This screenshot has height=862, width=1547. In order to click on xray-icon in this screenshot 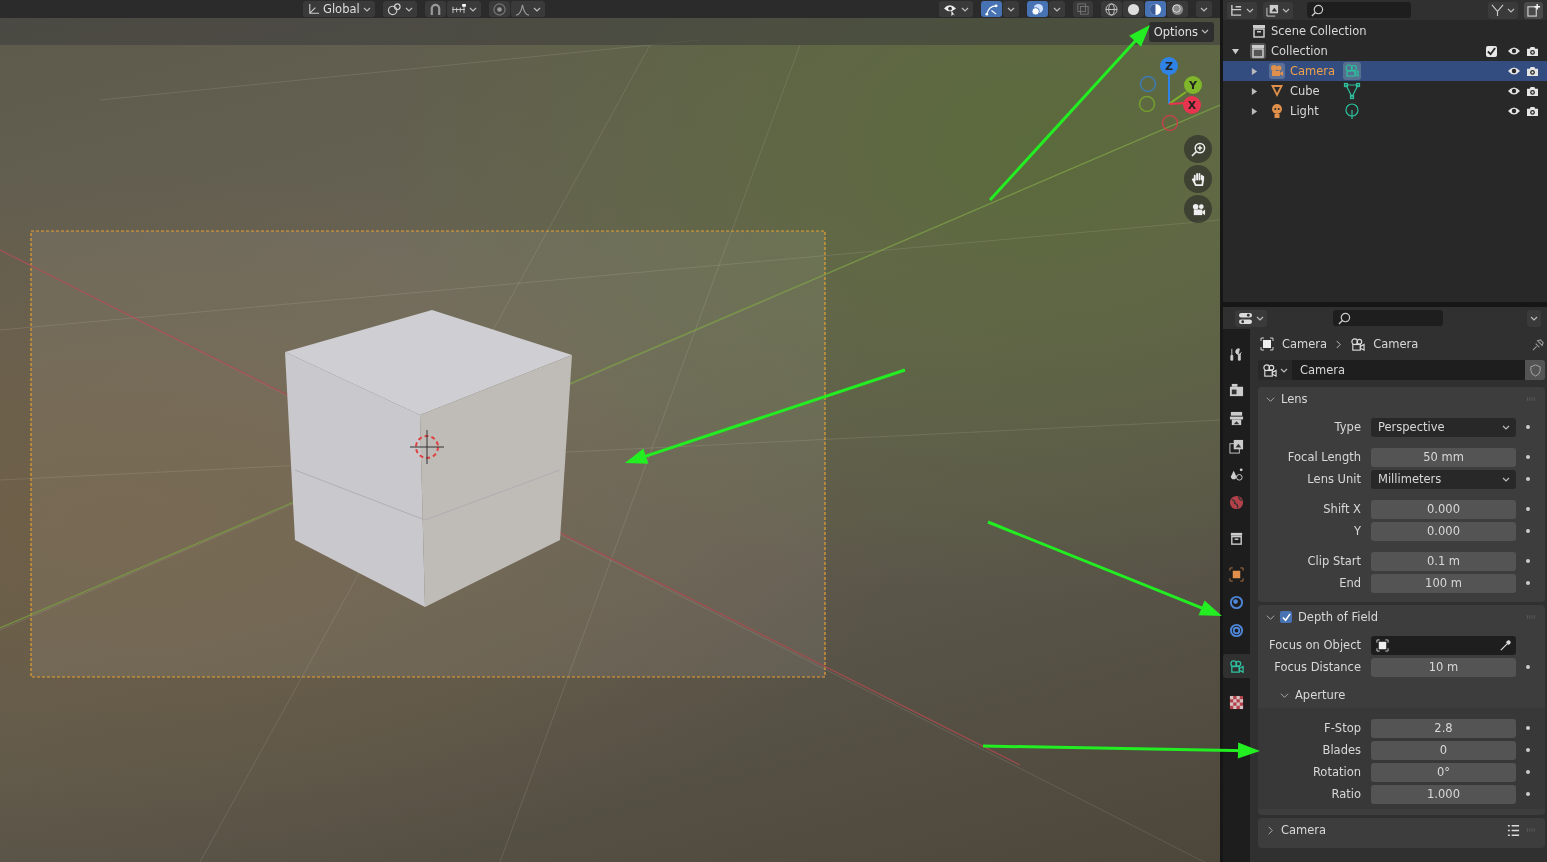, I will do `click(1083, 9)`.